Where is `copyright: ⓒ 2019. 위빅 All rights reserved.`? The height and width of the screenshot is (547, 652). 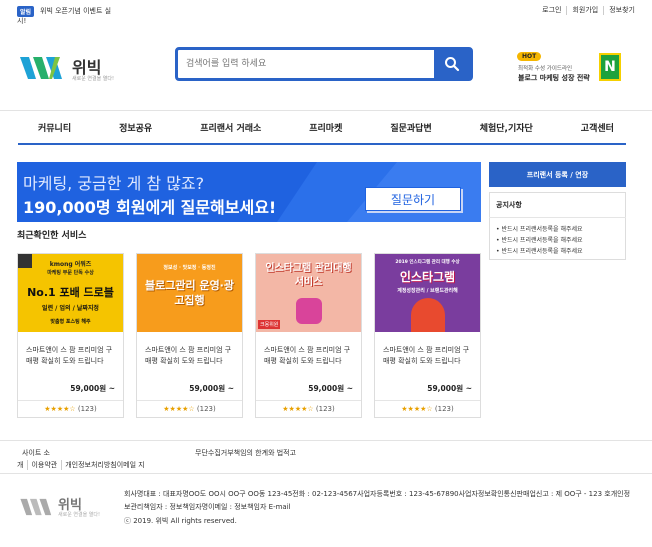 copyright: ⓒ 2019. 위빅 All rights reserved. is located at coordinates (180, 521).